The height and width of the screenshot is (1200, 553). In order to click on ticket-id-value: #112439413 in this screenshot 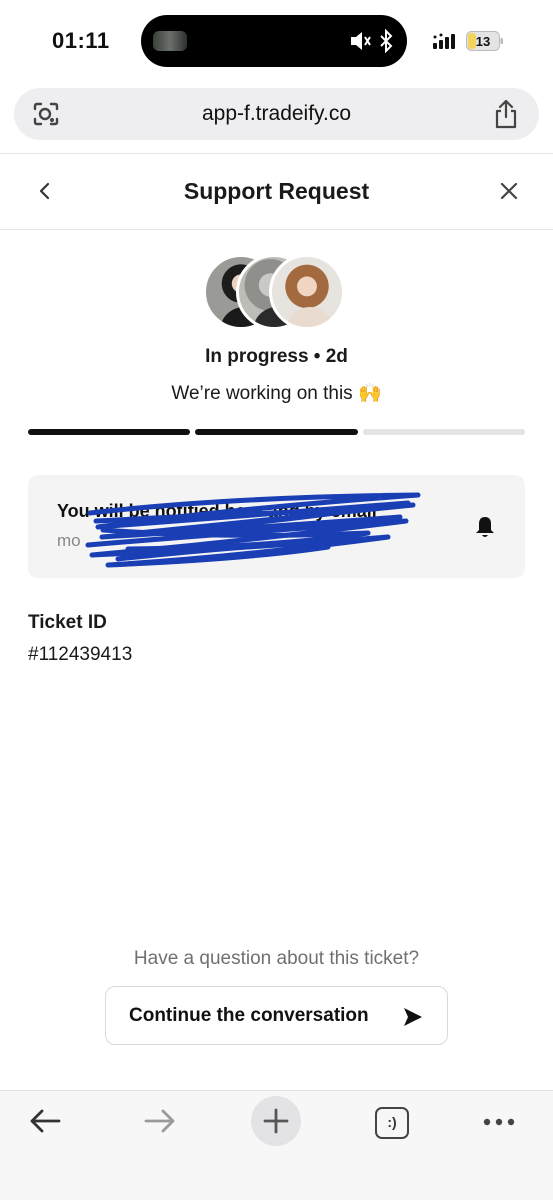, I will do `click(80, 654)`.